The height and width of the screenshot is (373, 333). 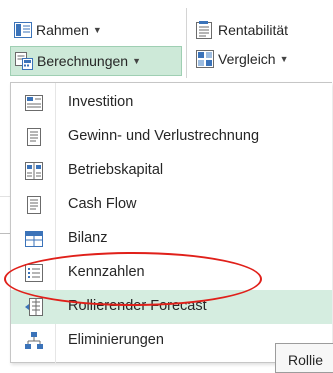 I want to click on tooltip: Rollie, so click(x=304, y=358).